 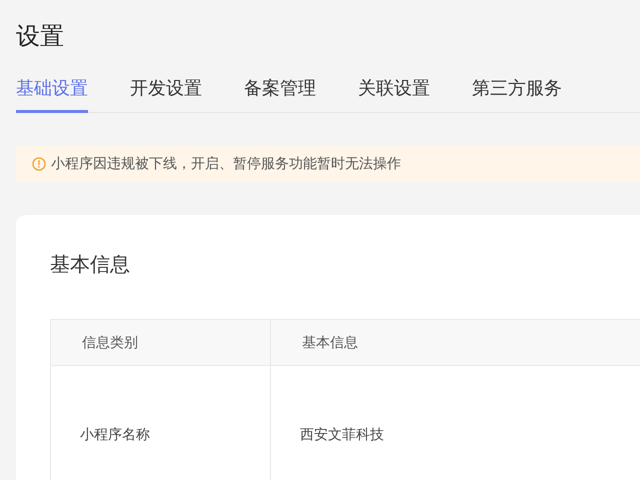 I want to click on tab: 备案管理, so click(x=280, y=94).